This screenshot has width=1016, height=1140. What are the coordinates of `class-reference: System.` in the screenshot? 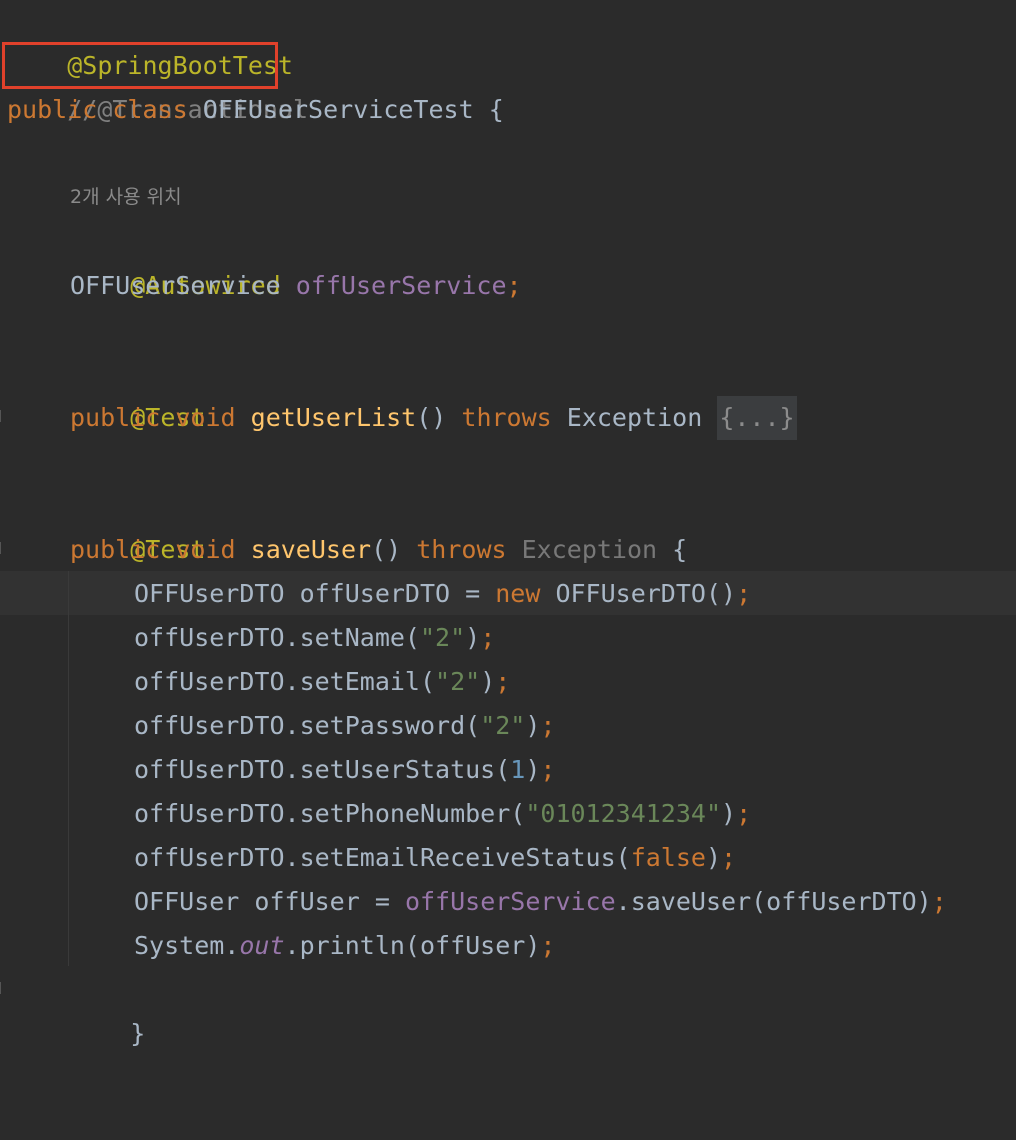 It's located at (187, 945).